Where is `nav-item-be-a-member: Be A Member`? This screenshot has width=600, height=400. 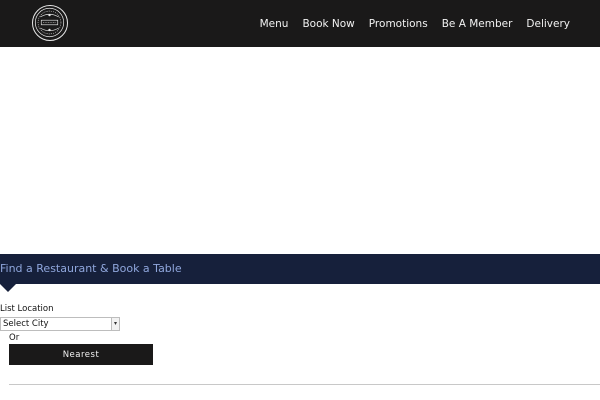 nav-item-be-a-member: Be A Member is located at coordinates (477, 24).